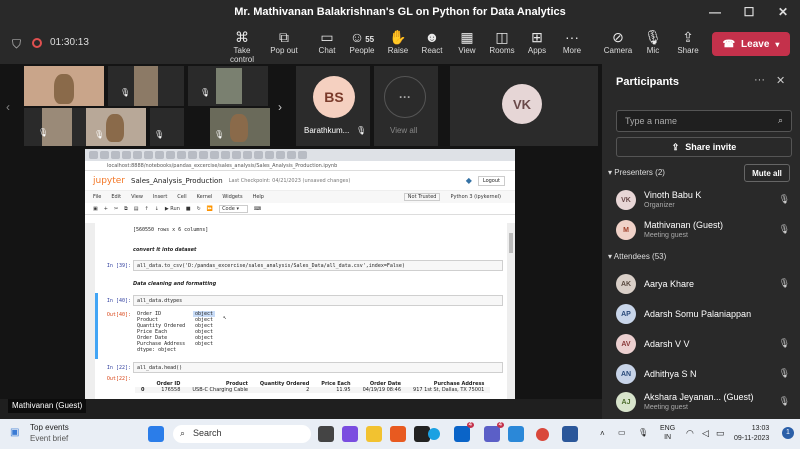  Describe the element at coordinates (106, 209) in the screenshot. I see `add-cell-icon: +` at that location.